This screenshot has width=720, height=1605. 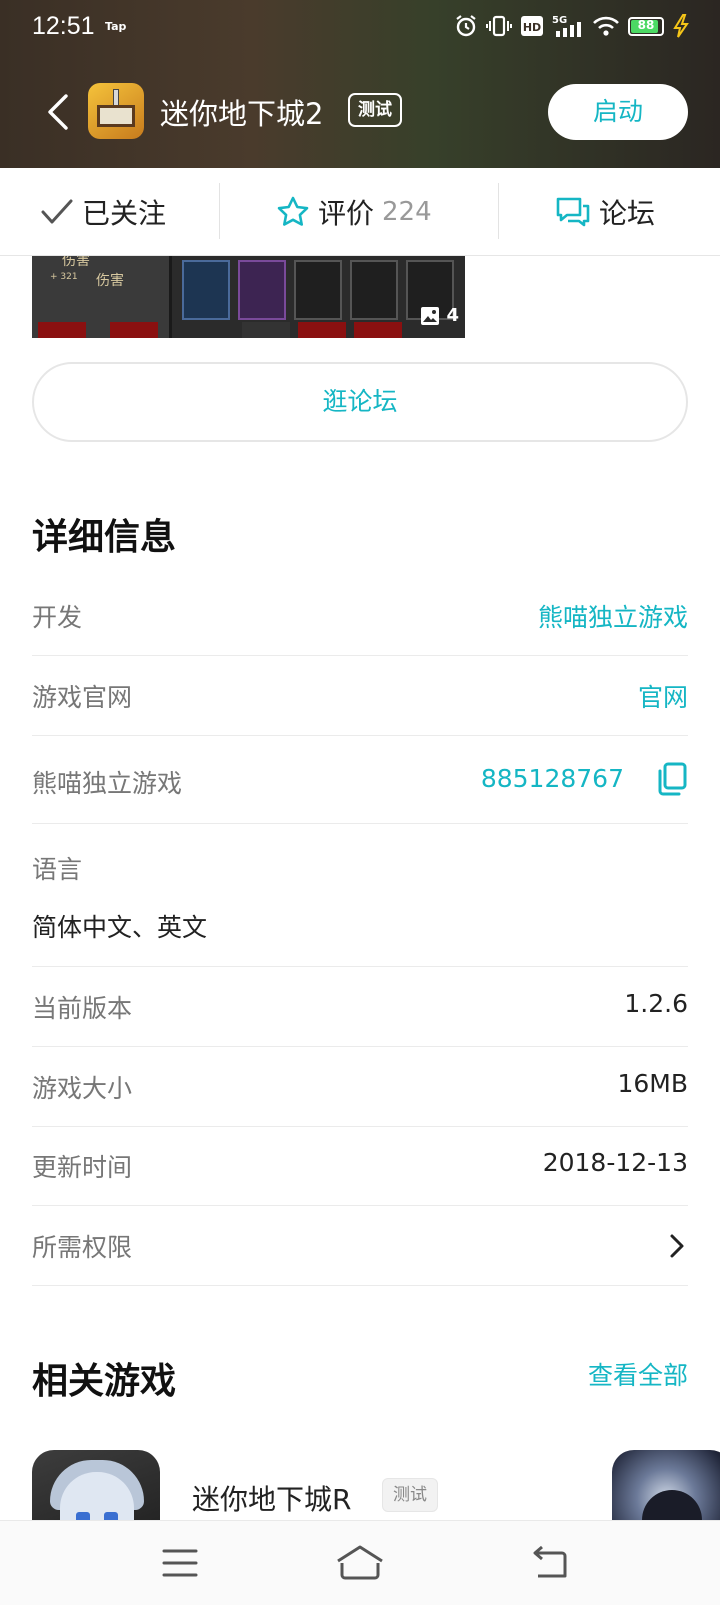 I want to click on group-label: 熊喵独立游戏, so click(x=107, y=783).